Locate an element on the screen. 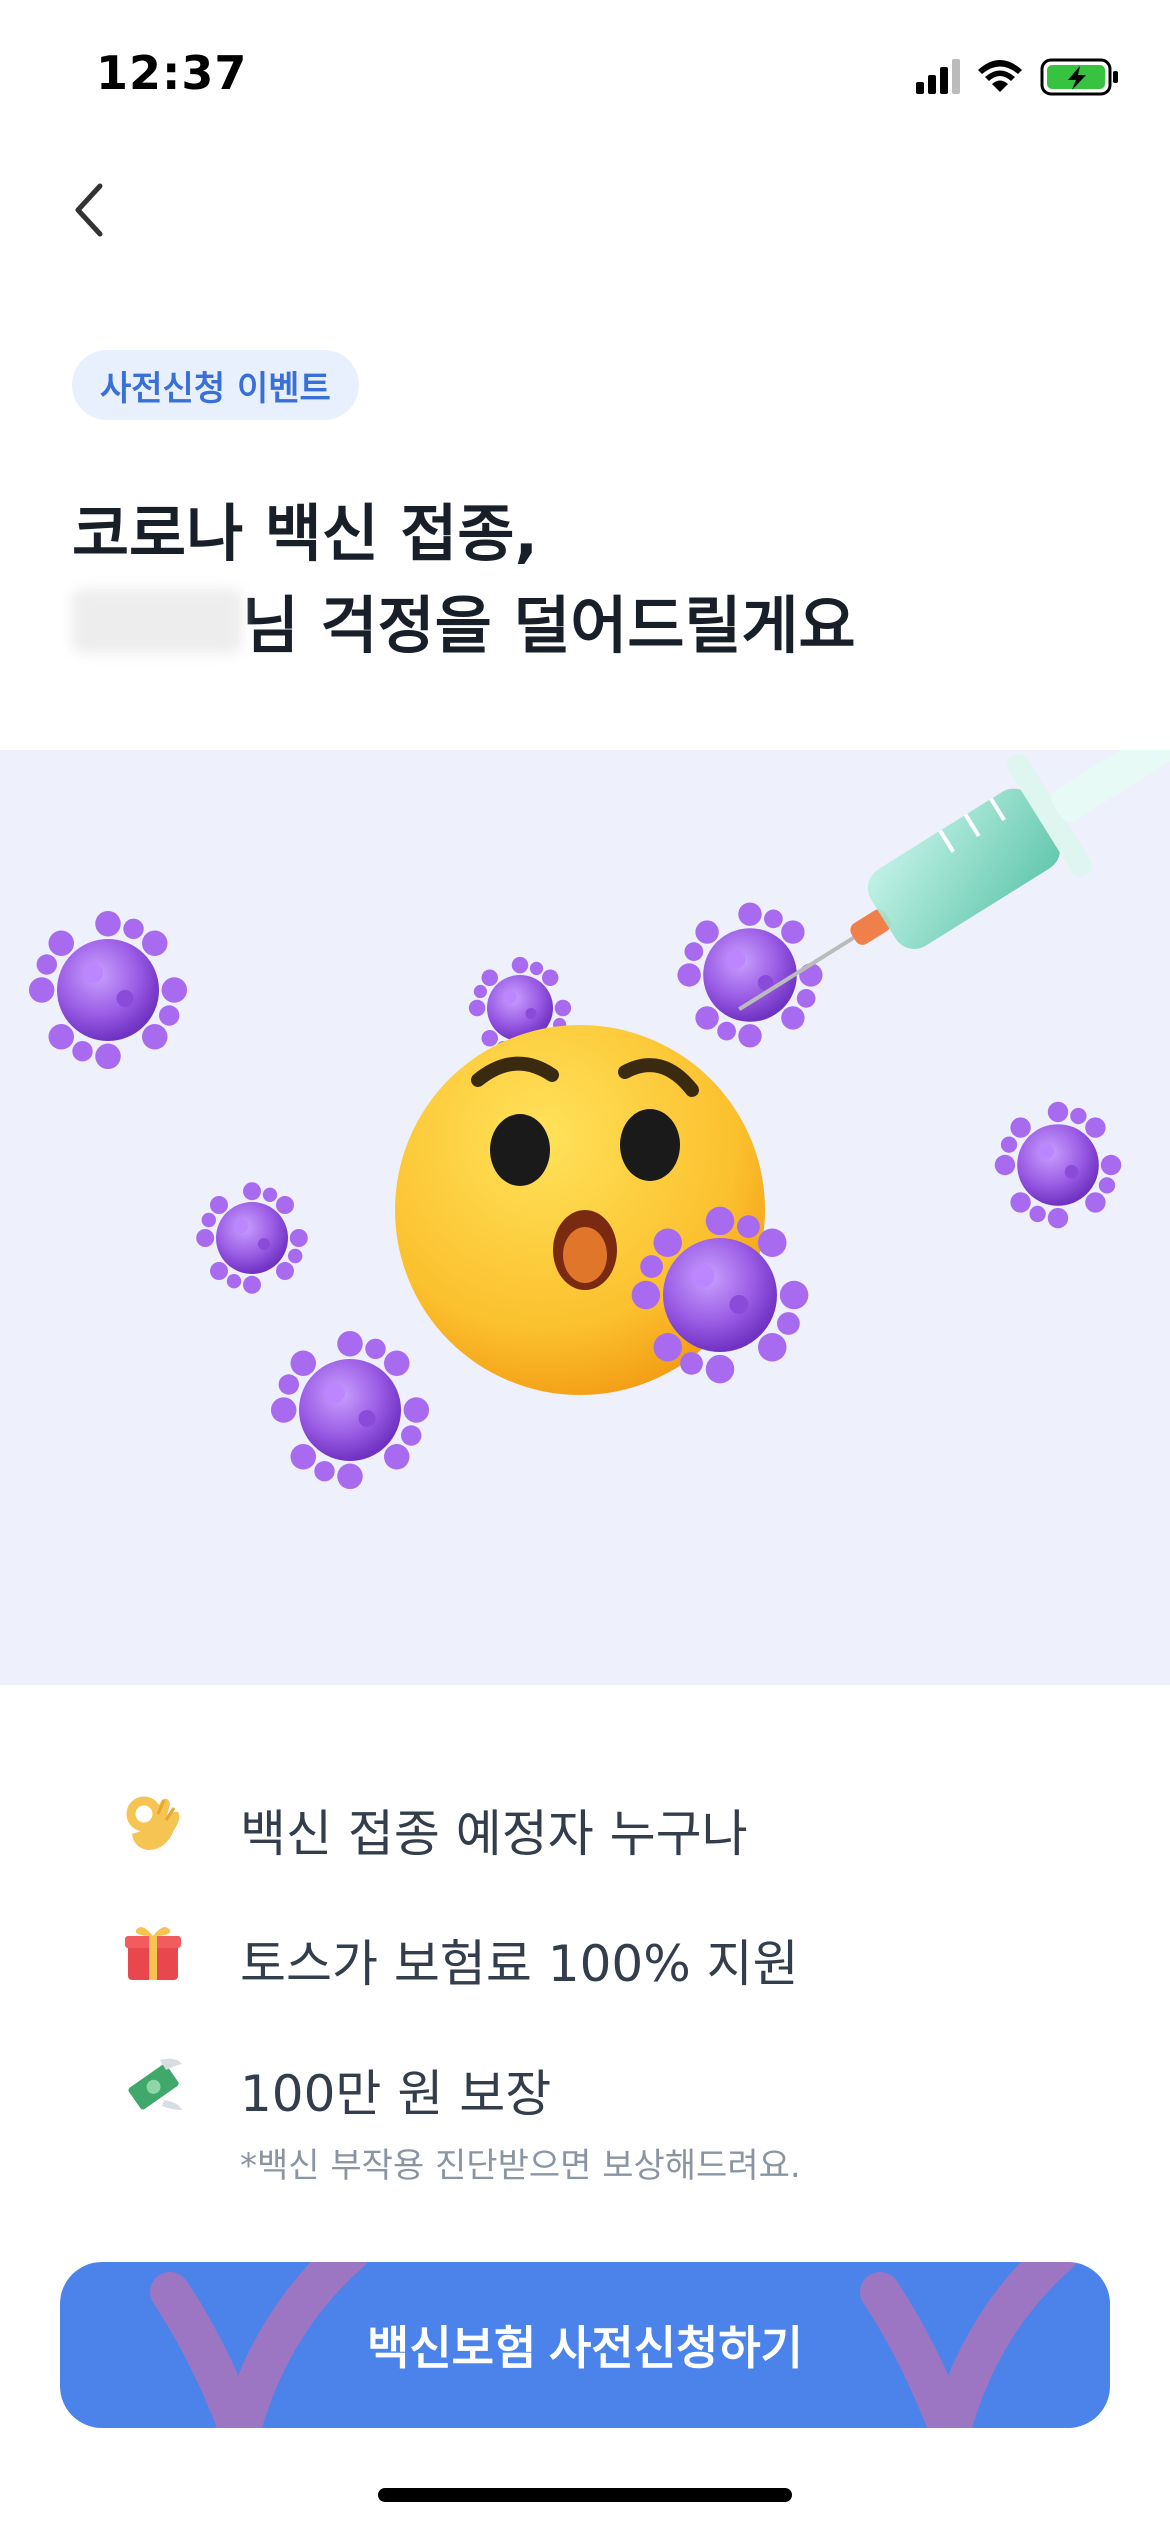 The width and height of the screenshot is (1170, 2532). feature-label: 100만 원 보장 is located at coordinates (396, 2094).